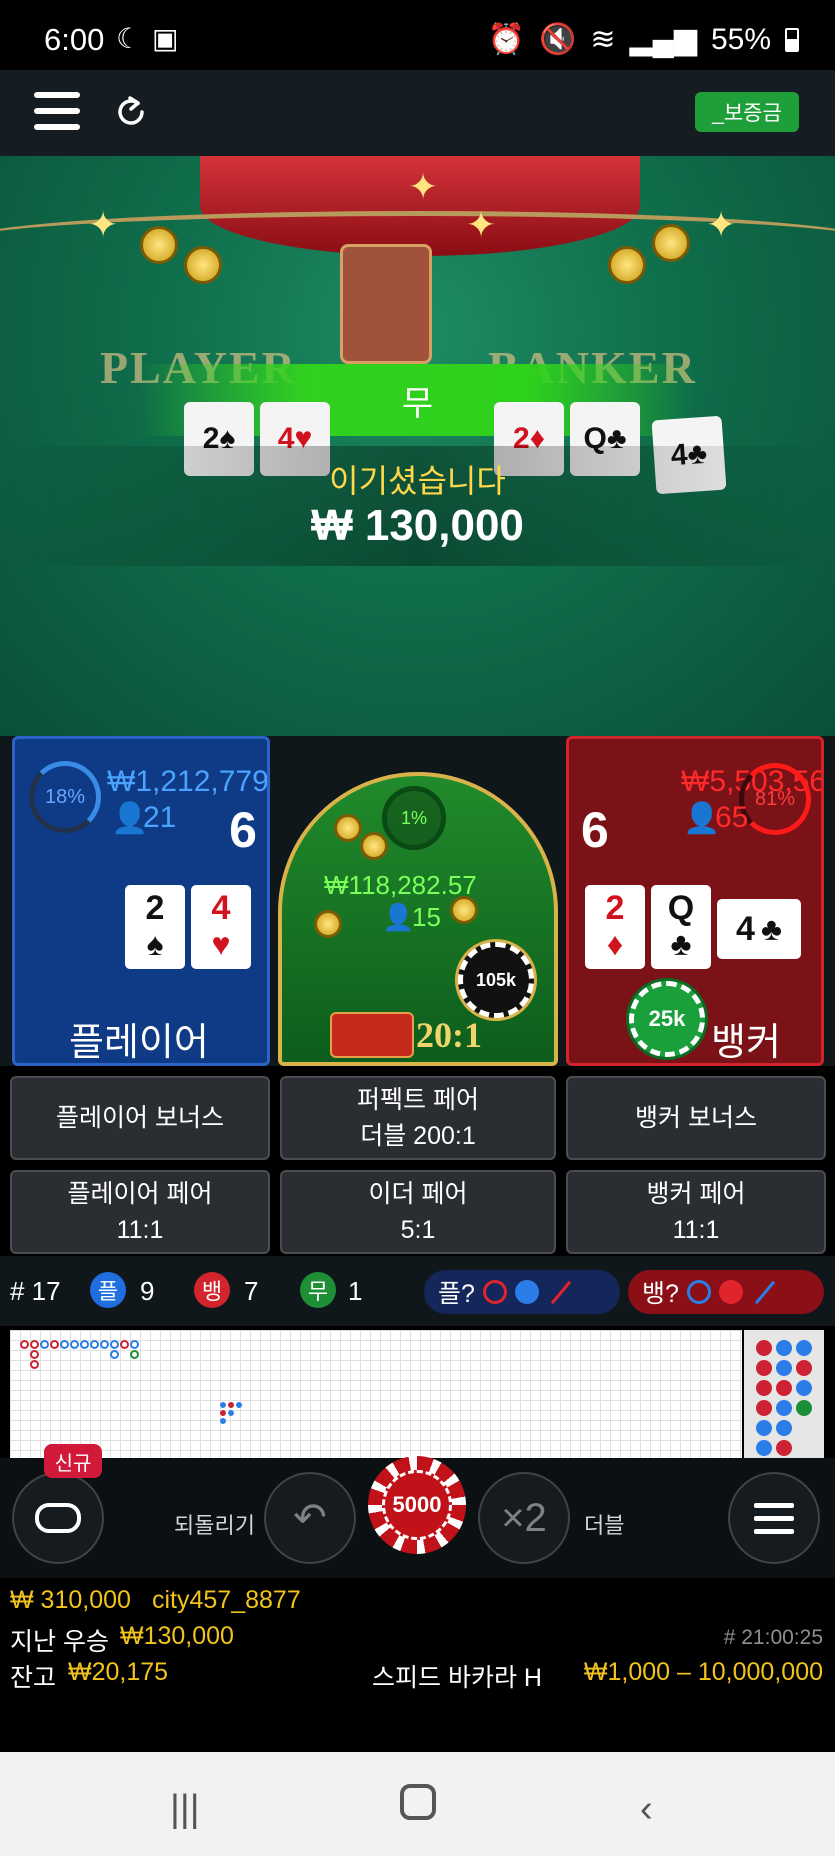 This screenshot has width=835, height=1856. I want to click on tie-bet-spot: 1% ₩118,282.57 👤 15 105k 20:1, so click(418, 919).